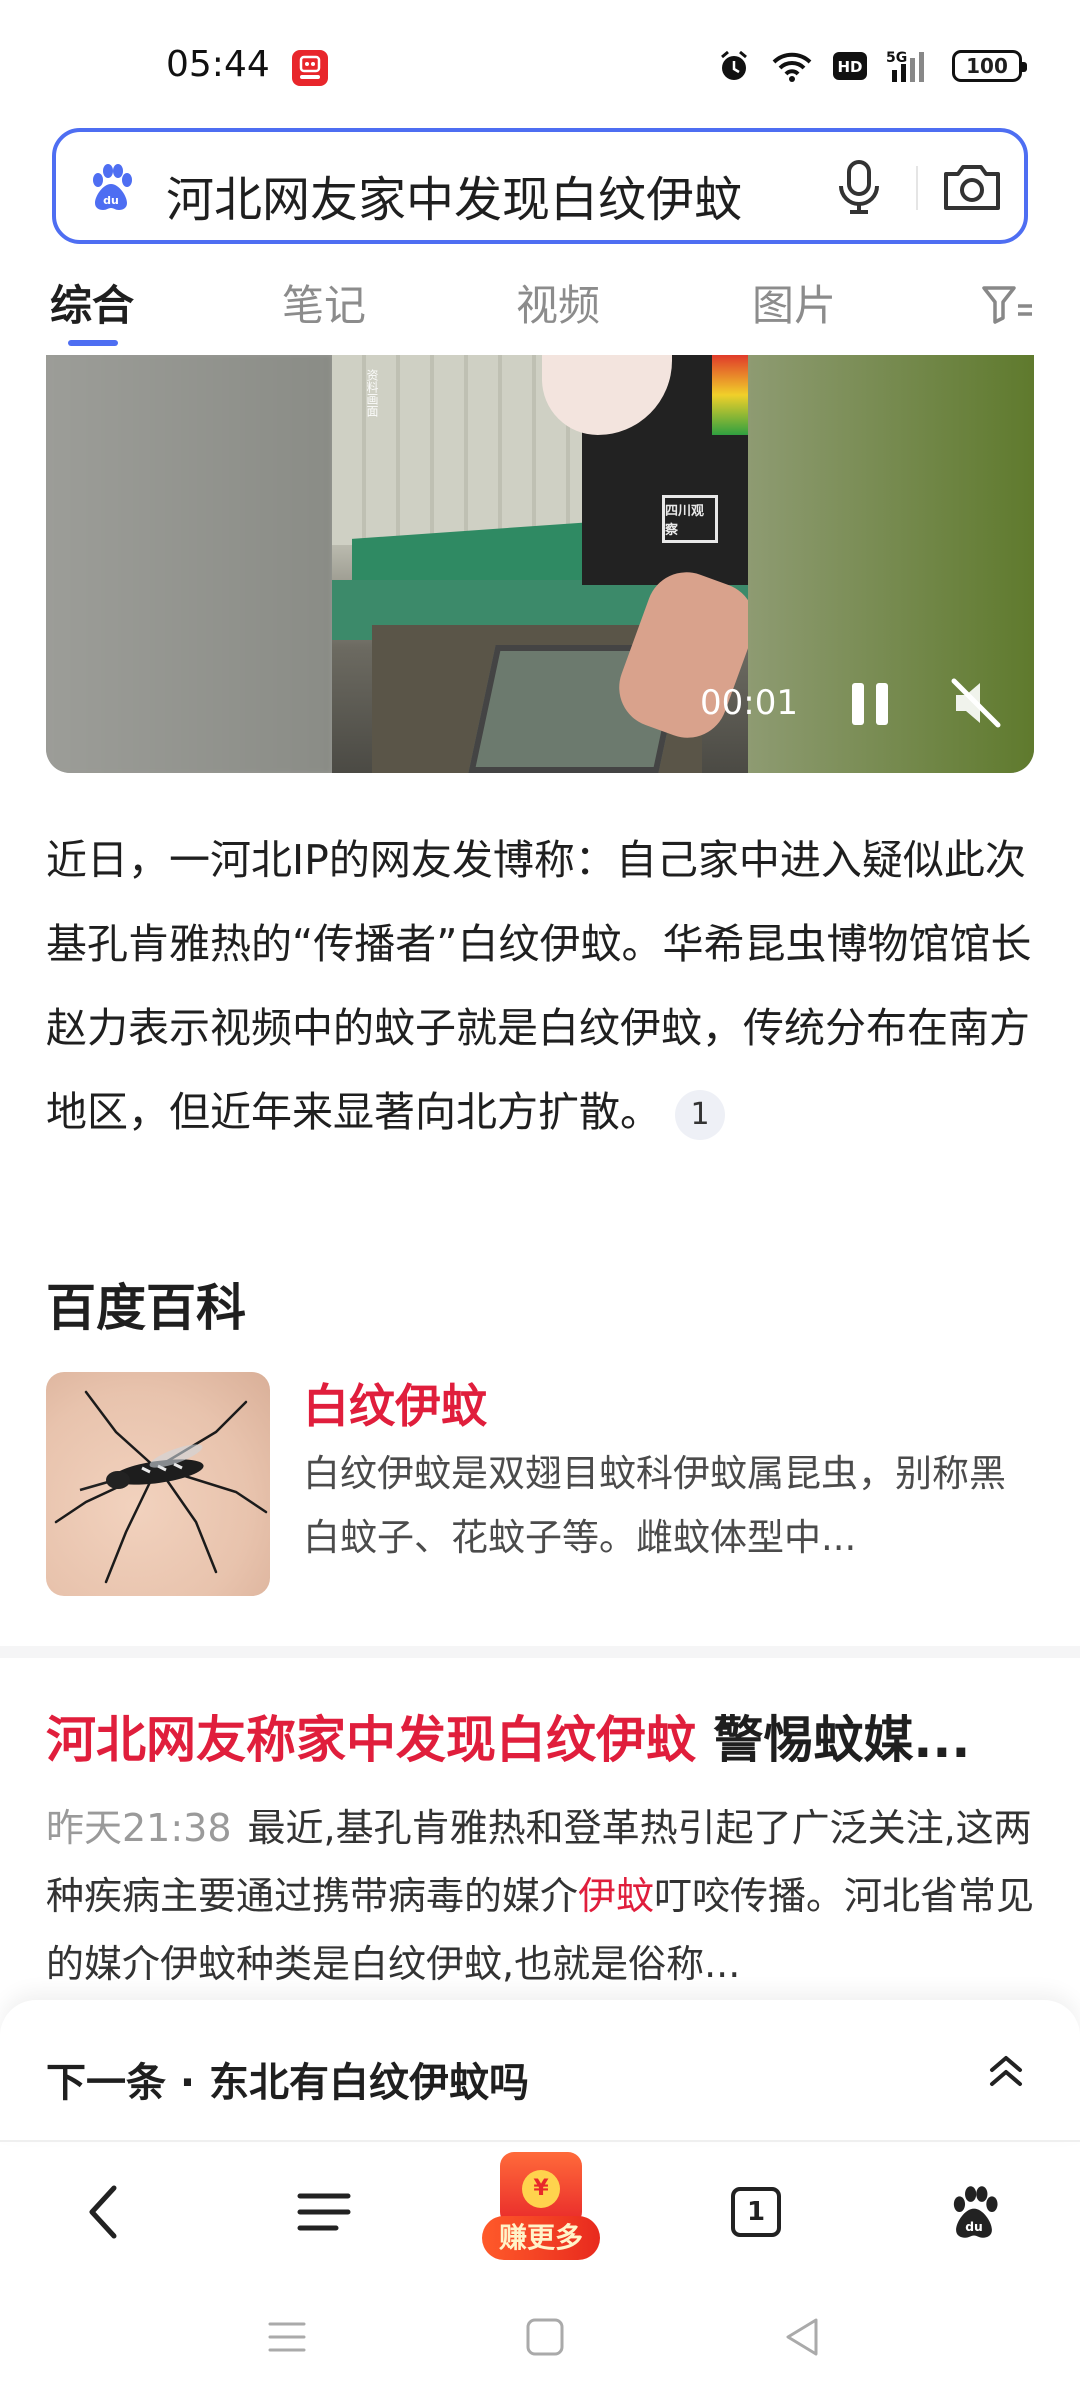  I want to click on menu-icon, so click(324, 2212).